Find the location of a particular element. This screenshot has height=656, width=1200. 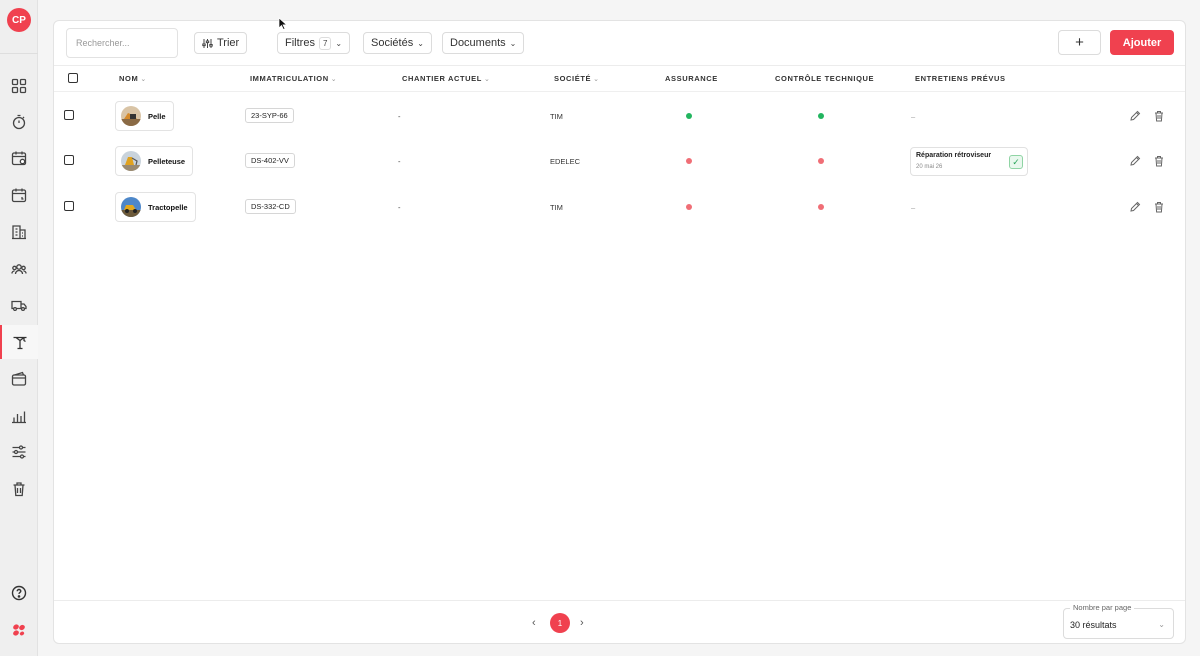

truck-icon is located at coordinates (19, 306).